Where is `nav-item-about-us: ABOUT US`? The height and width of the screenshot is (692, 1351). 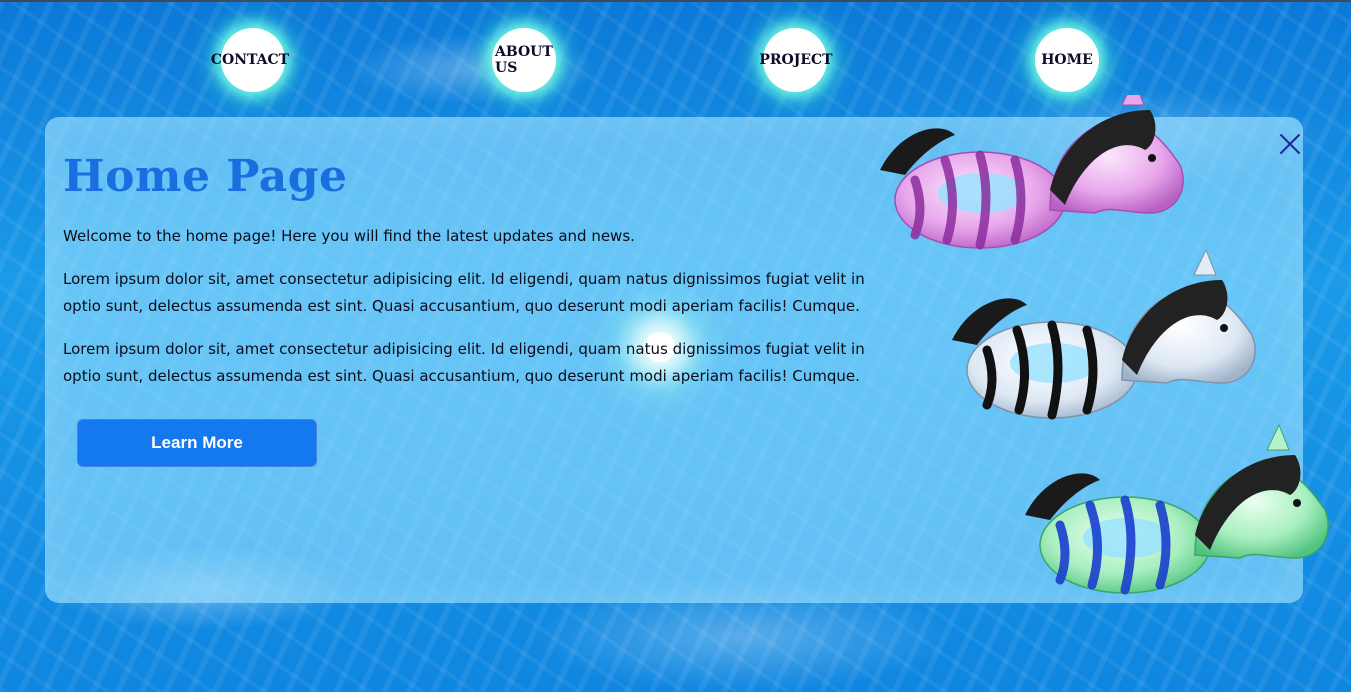
nav-item-about-us: ABOUT US is located at coordinates (524, 60).